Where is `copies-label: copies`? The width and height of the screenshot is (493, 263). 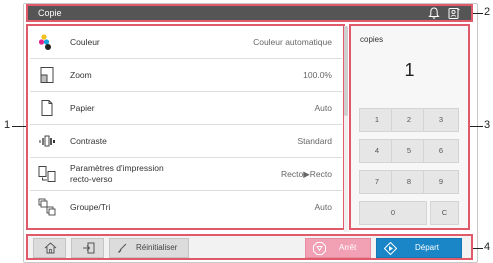 copies-label: copies is located at coordinates (372, 39).